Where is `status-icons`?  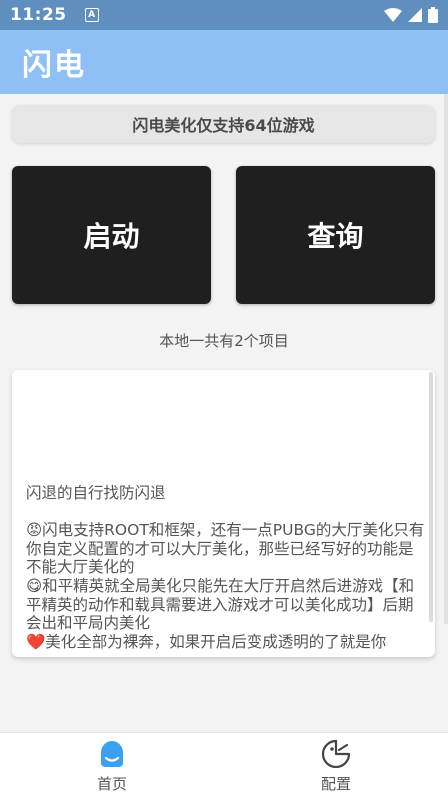
status-icons is located at coordinates (411, 15).